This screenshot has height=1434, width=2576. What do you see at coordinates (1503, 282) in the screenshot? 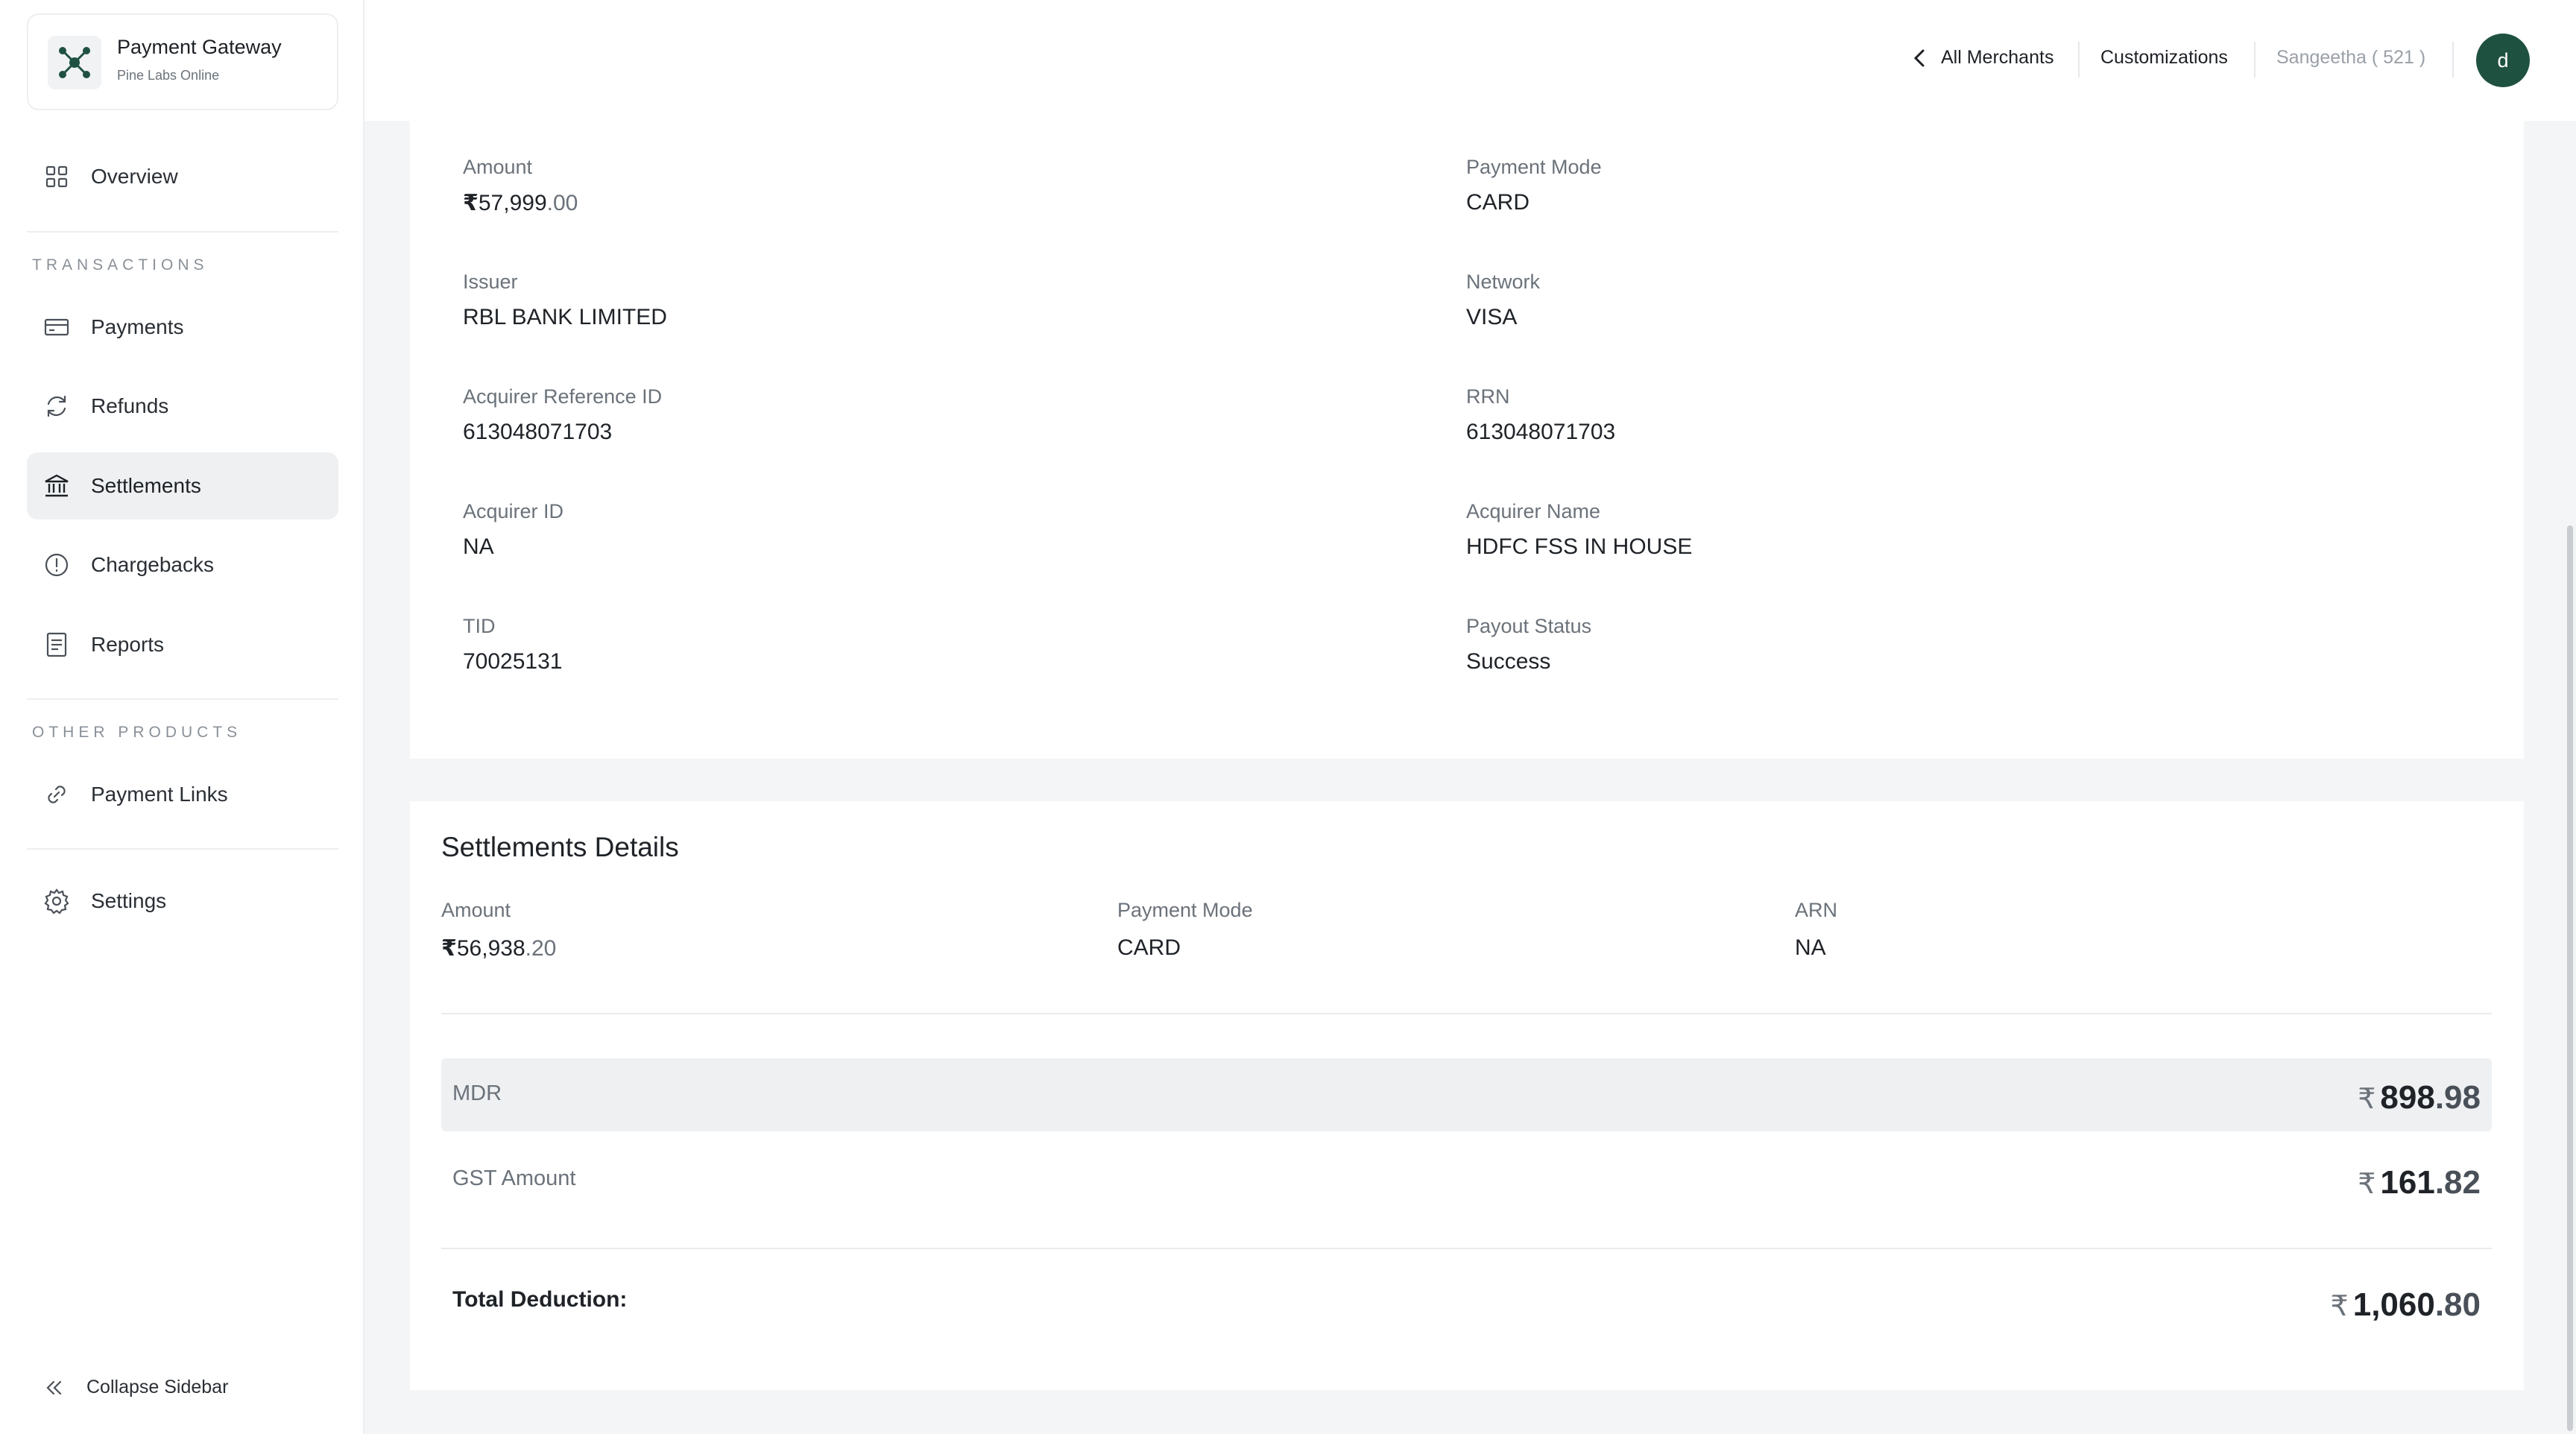
I see `network-label: Network` at bounding box center [1503, 282].